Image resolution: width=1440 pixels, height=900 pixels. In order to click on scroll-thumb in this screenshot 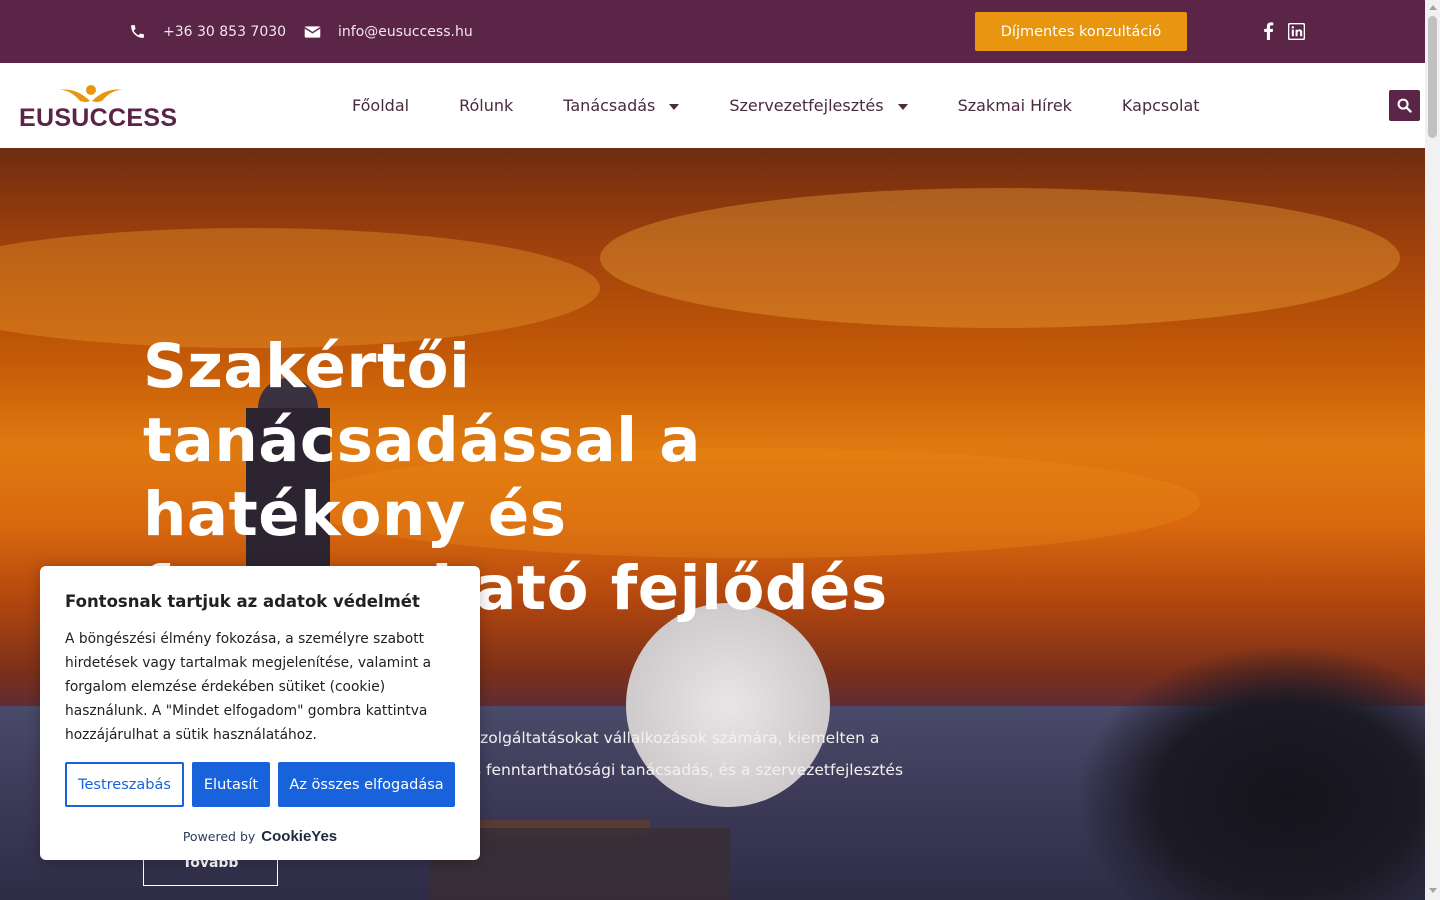, I will do `click(1432, 77)`.